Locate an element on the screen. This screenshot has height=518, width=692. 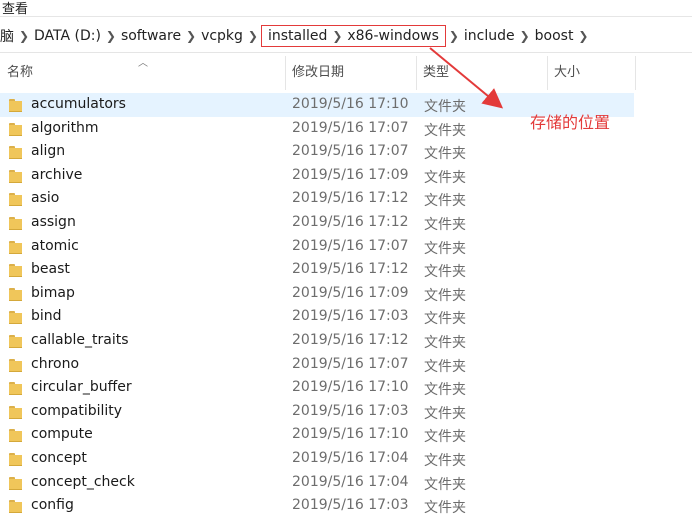
file-row: compute 2019/5/16 17:10 文件夹 is located at coordinates (346, 435).